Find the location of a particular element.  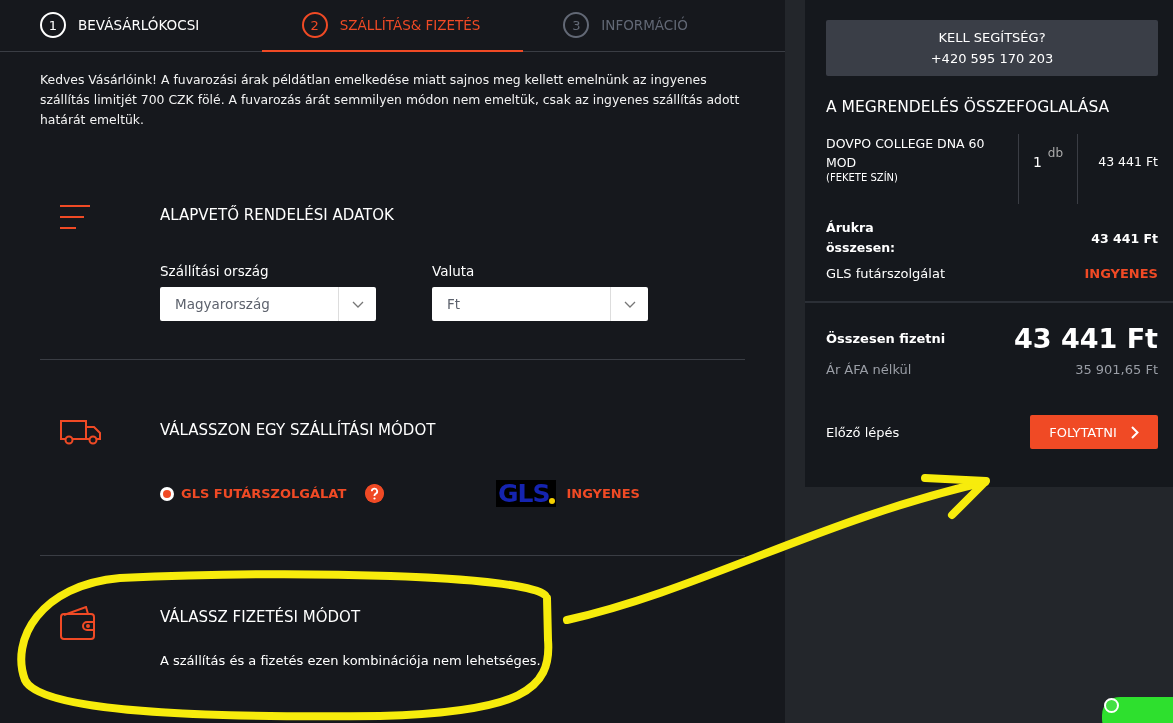

dropdown-field: Ft is located at coordinates (540, 304).